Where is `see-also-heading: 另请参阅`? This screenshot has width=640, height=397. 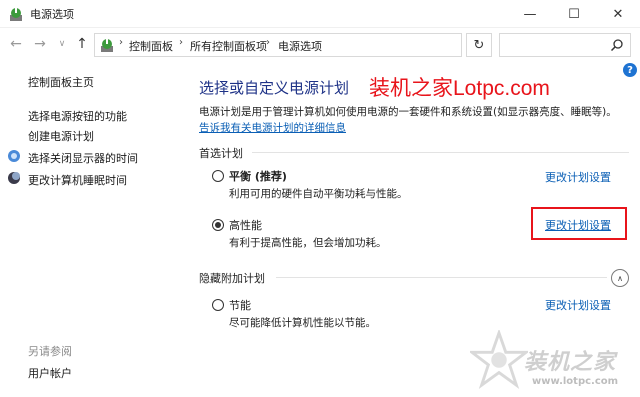 see-also-heading: 另请参阅 is located at coordinates (50, 351).